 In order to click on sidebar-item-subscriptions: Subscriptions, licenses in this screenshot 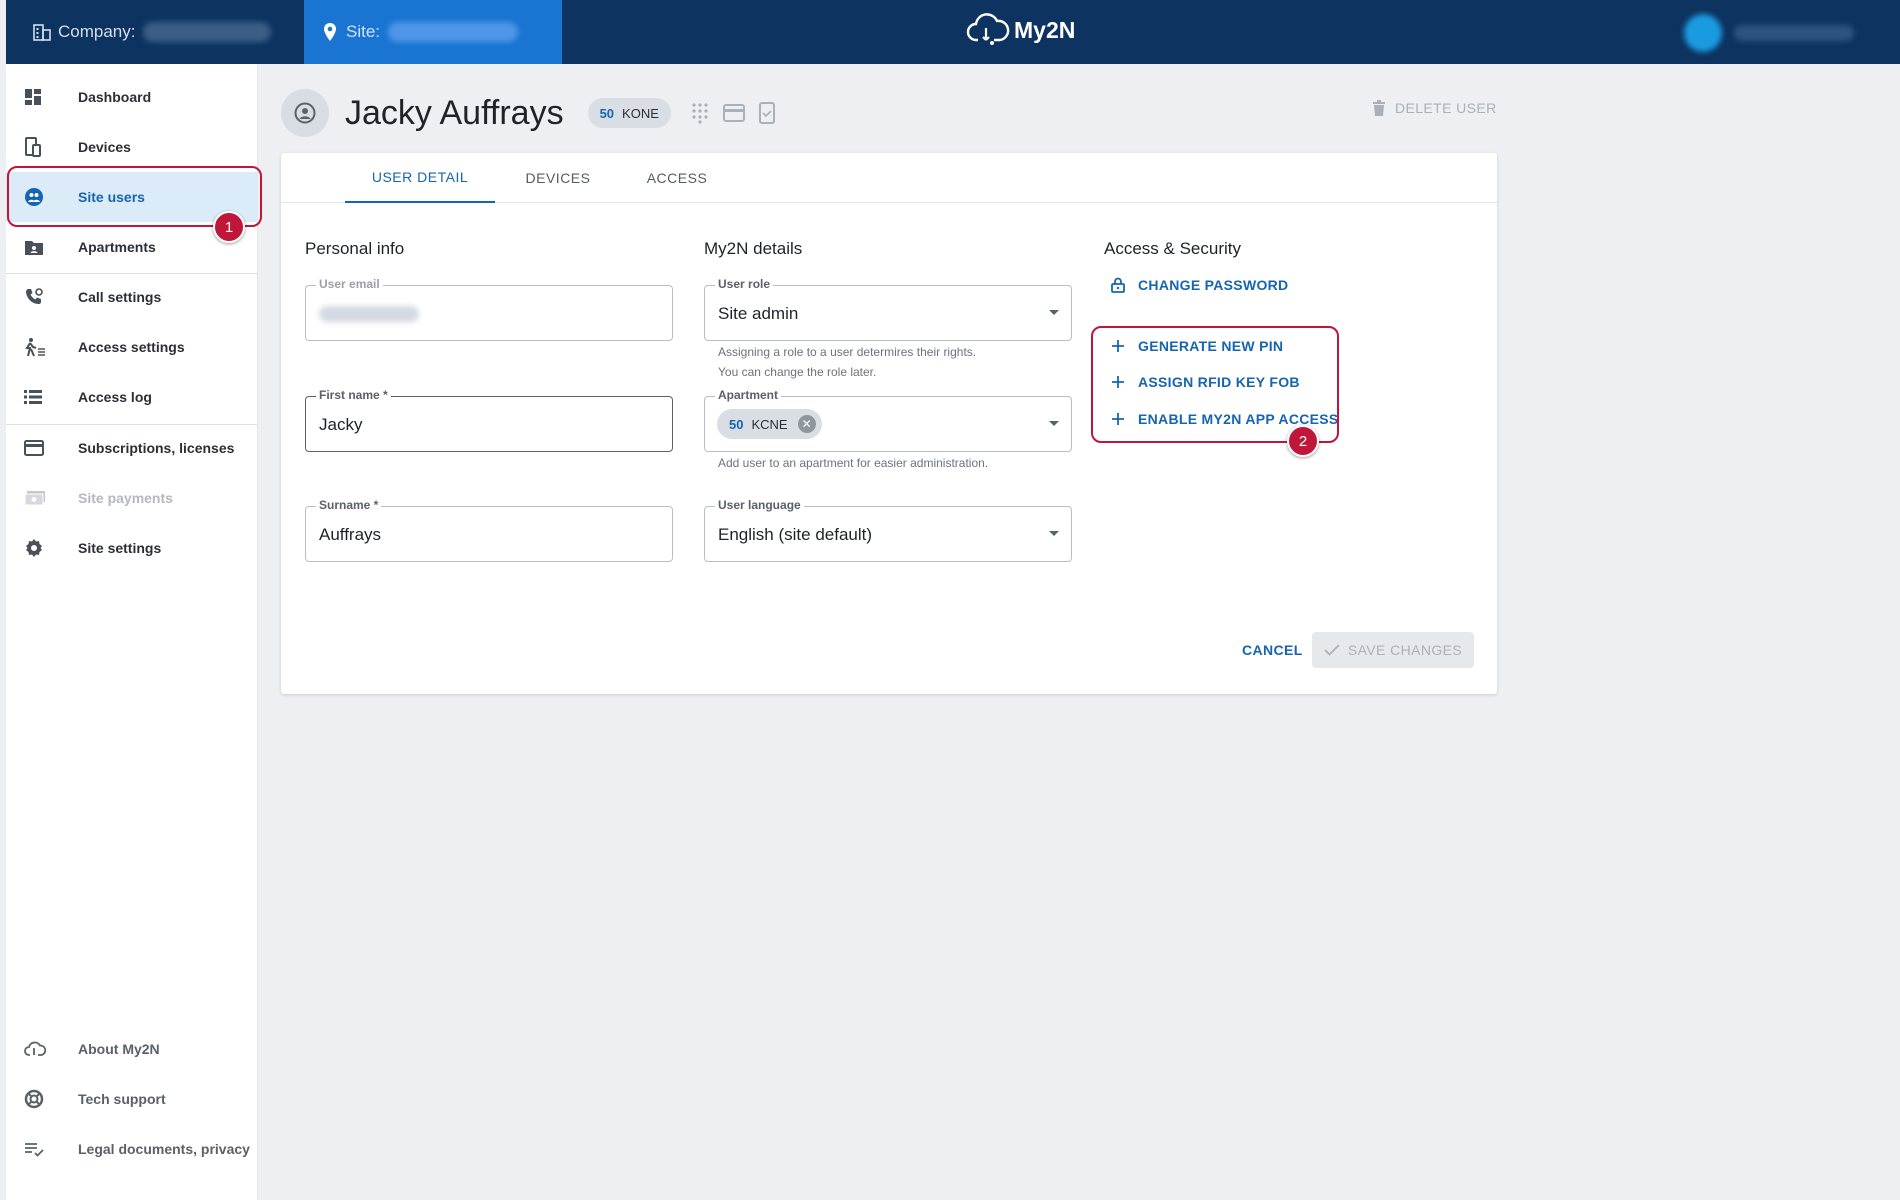, I will do `click(132, 448)`.